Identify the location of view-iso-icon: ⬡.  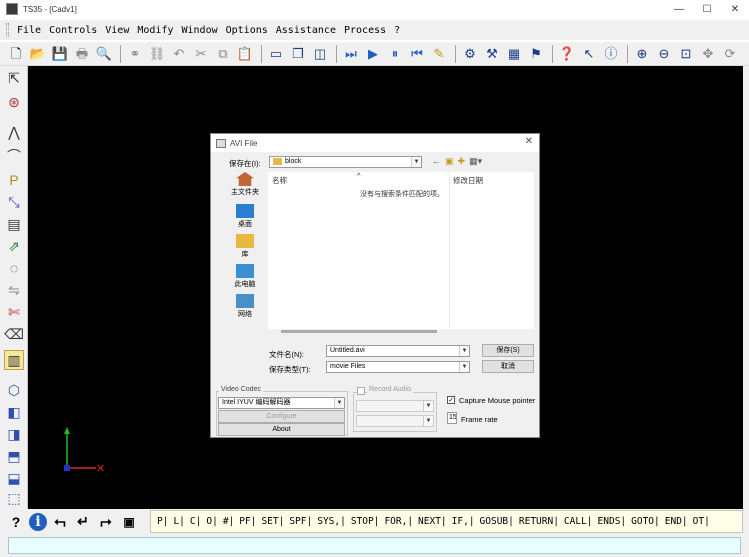
(14, 390).